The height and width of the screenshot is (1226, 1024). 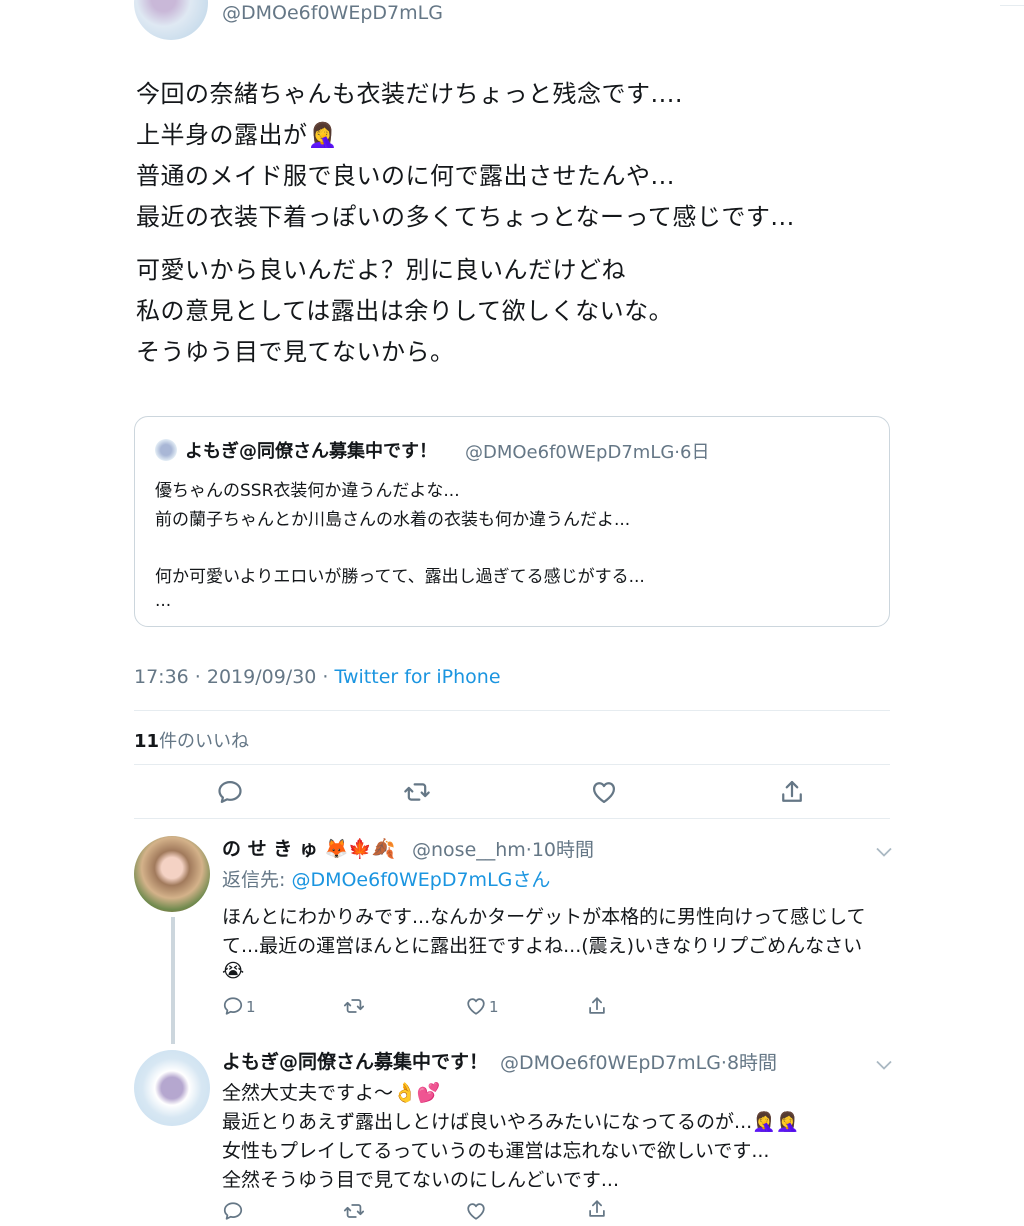 I want to click on like-count: 1, so click(x=494, y=1007).